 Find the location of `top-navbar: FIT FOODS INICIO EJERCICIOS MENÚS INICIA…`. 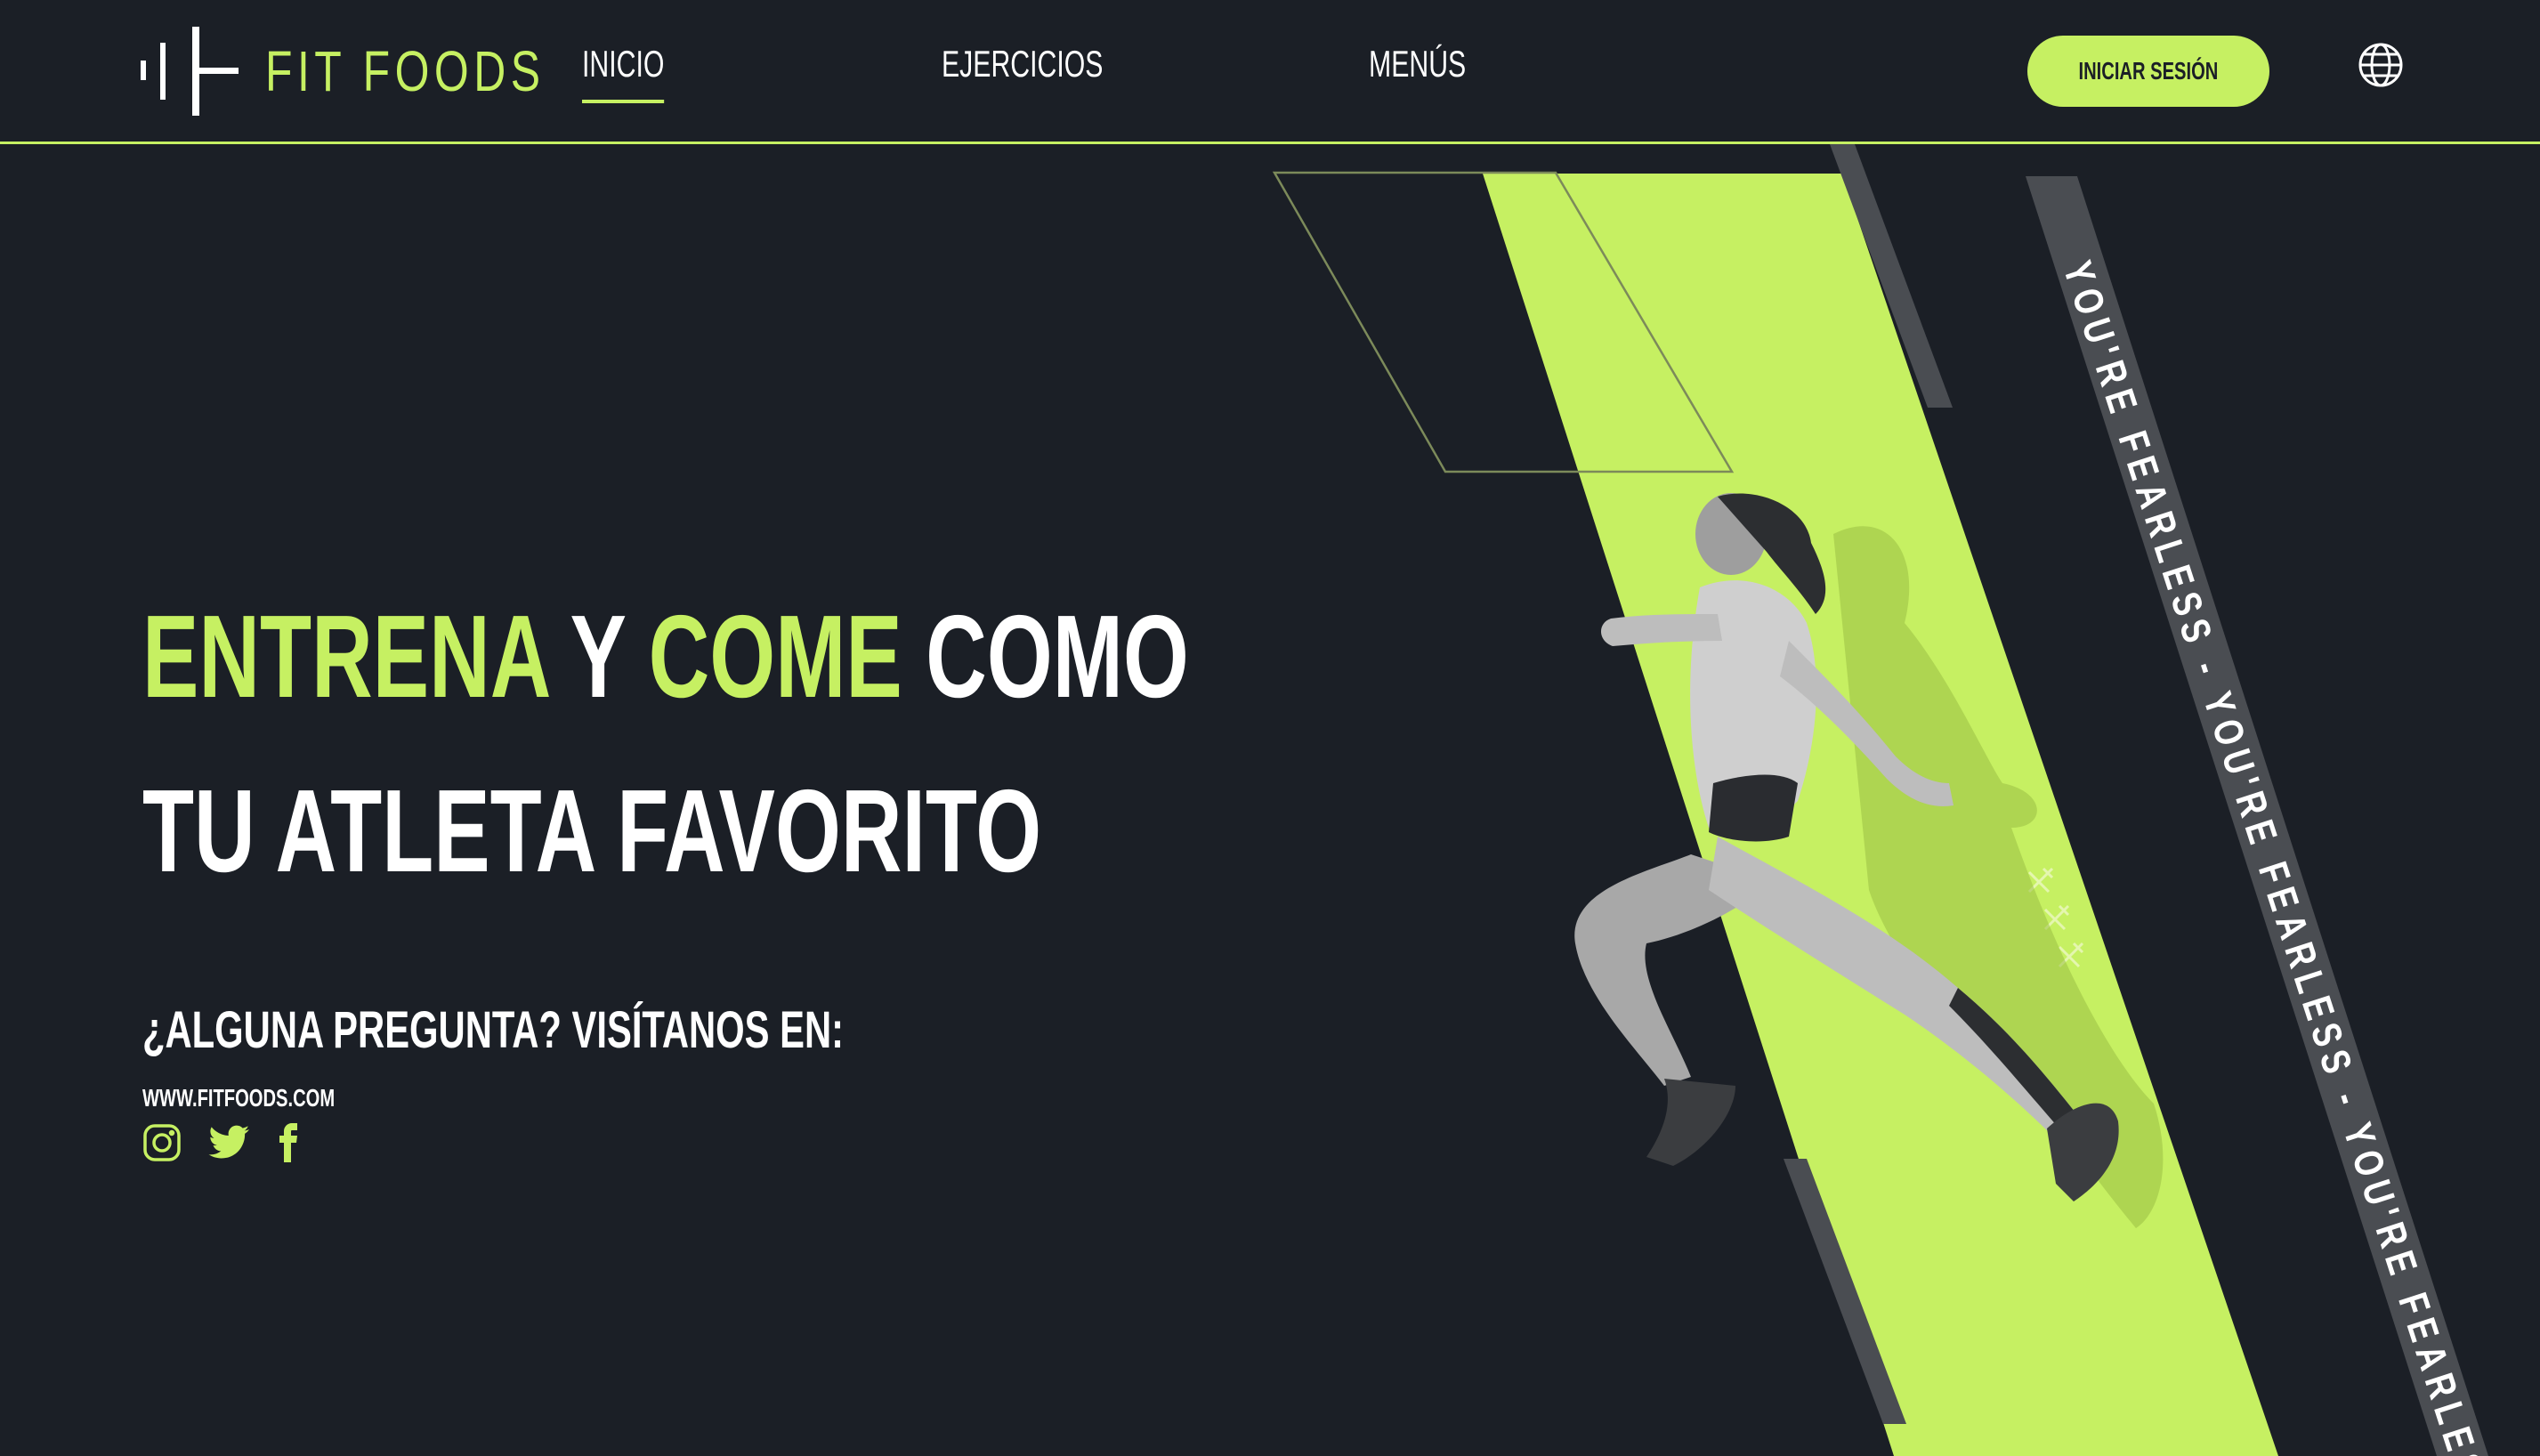

top-navbar: FIT FOODS INICIO EJERCICIOS MENÚS INICIA… is located at coordinates (1270, 72).